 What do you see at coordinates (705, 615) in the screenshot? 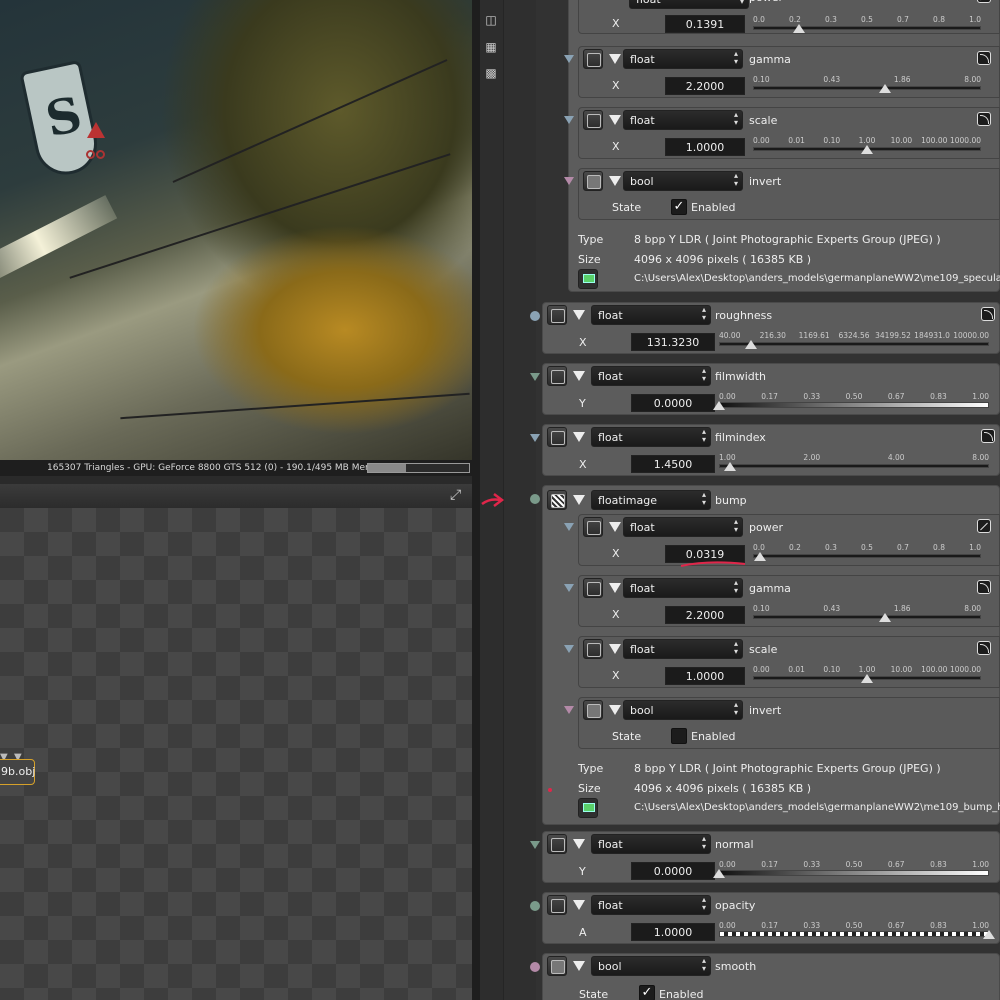
I see `bump-gamma-value: 2.2000` at bounding box center [705, 615].